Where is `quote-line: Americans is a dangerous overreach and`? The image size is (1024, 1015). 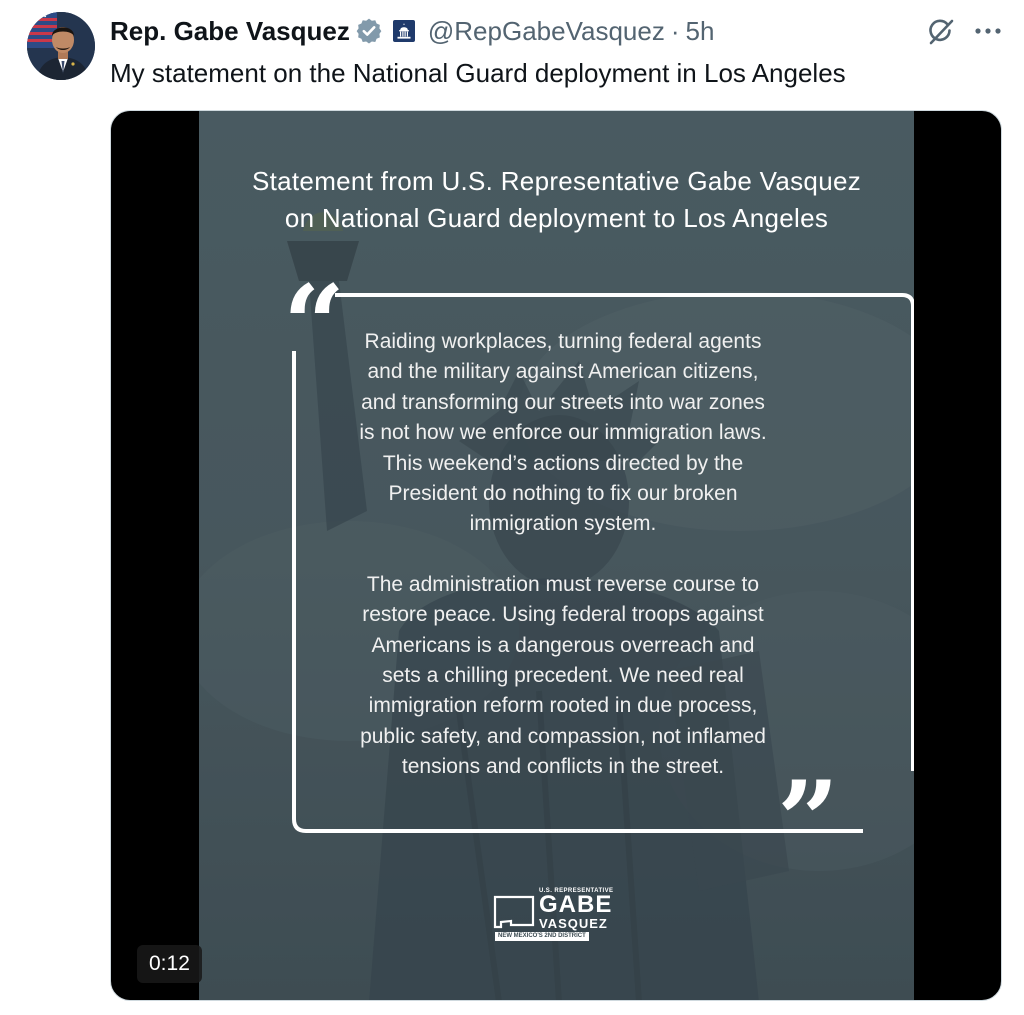 quote-line: Americans is a dangerous overreach and is located at coordinates (563, 645).